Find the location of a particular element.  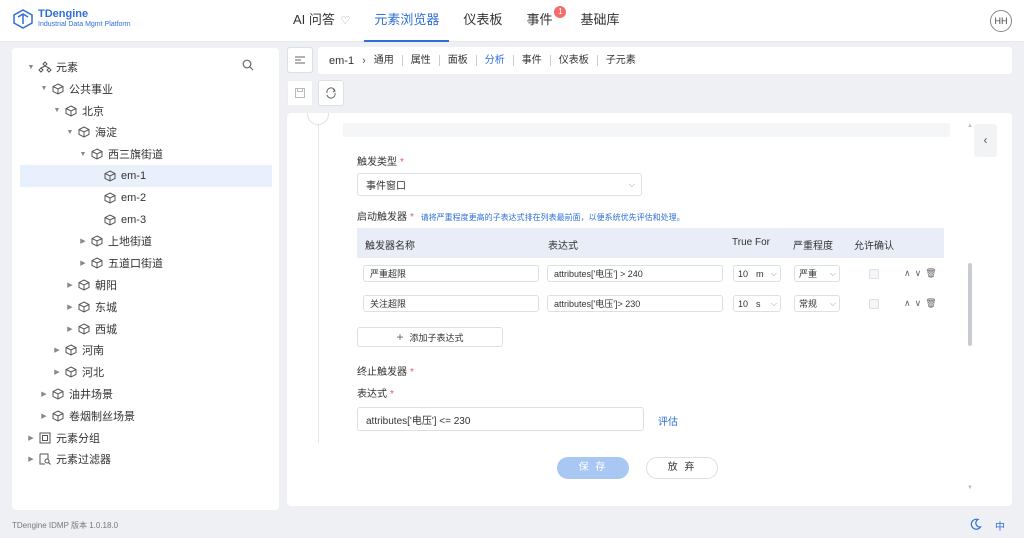

tree-node: ▶ 河北 is located at coordinates (146, 372).